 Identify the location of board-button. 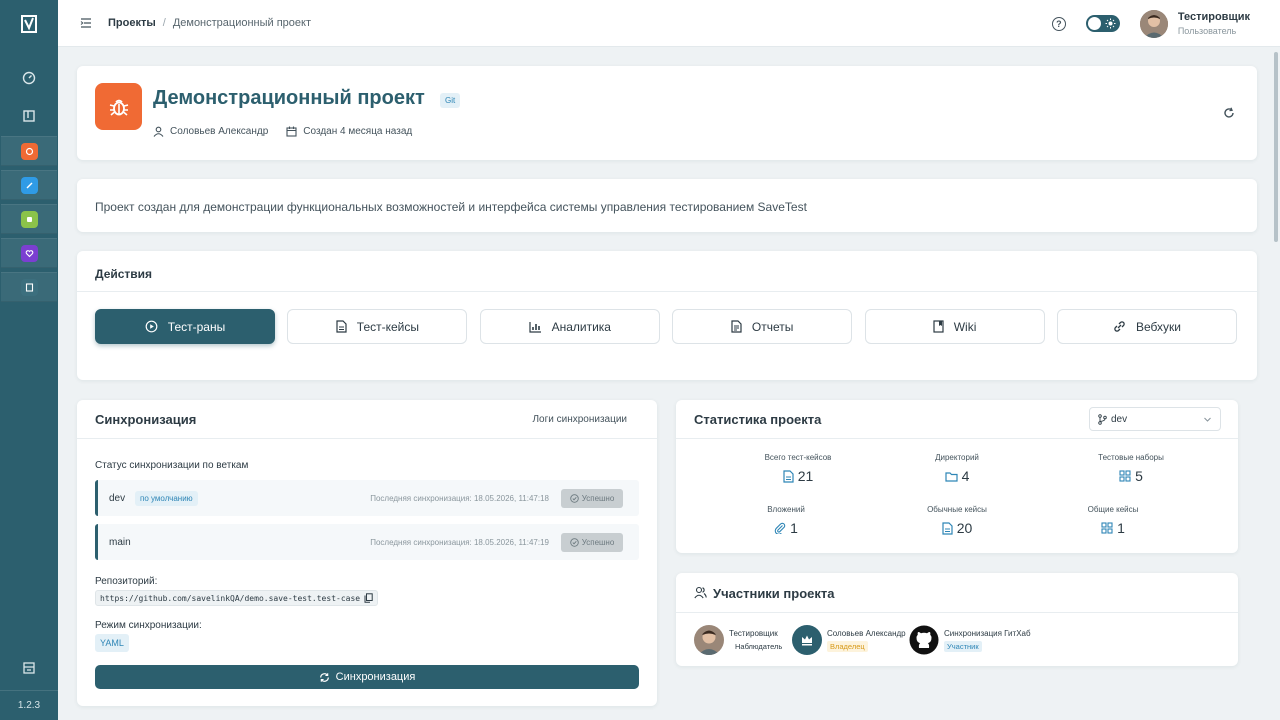
(29, 116).